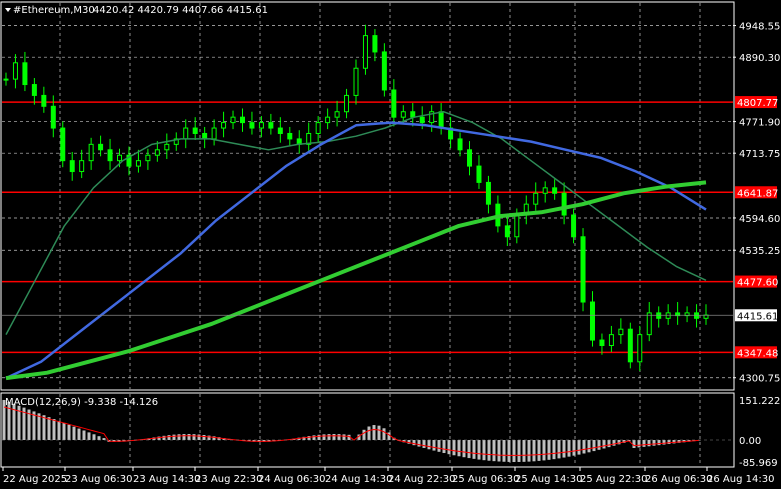 Image resolution: width=781 pixels, height=489 pixels. What do you see at coordinates (759, 219) in the screenshot?
I see `price-tick-label: 4594.60` at bounding box center [759, 219].